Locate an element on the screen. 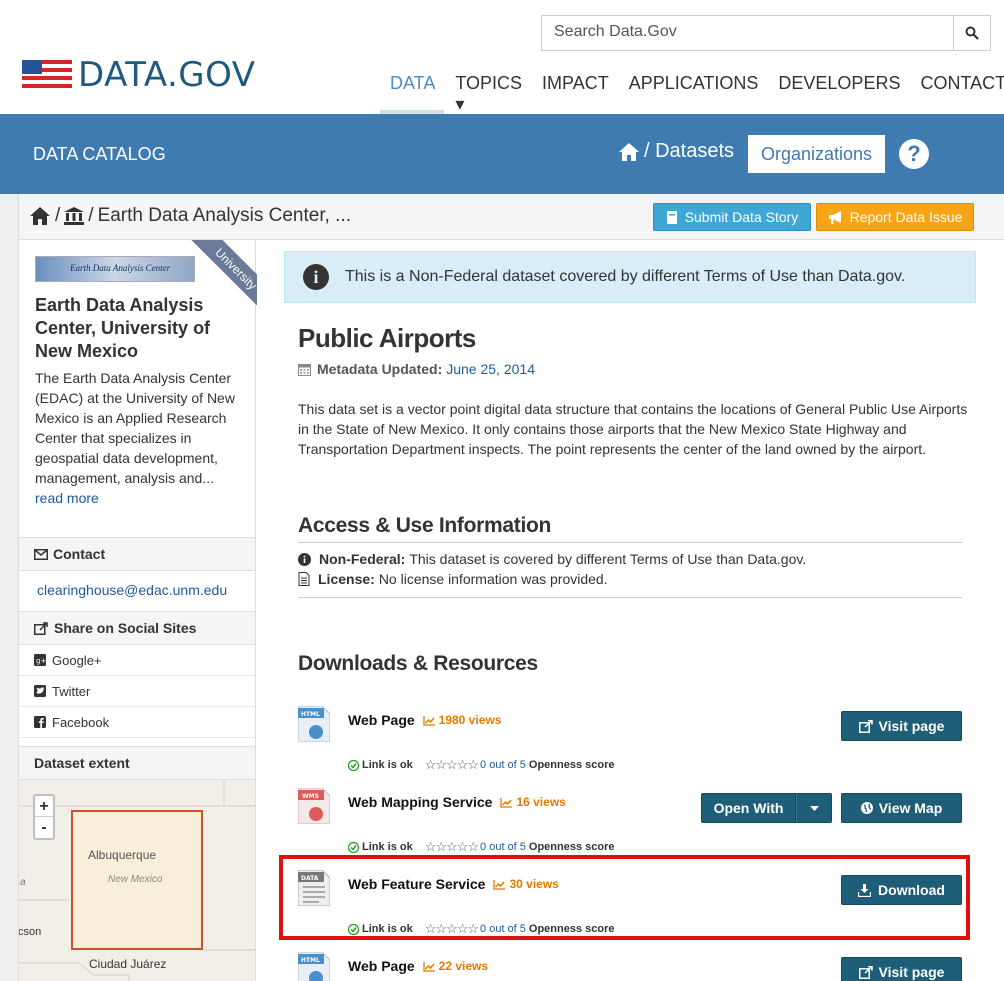 Image resolution: width=1004 pixels, height=981 pixels. license-text: No license information was provided. is located at coordinates (493, 579).